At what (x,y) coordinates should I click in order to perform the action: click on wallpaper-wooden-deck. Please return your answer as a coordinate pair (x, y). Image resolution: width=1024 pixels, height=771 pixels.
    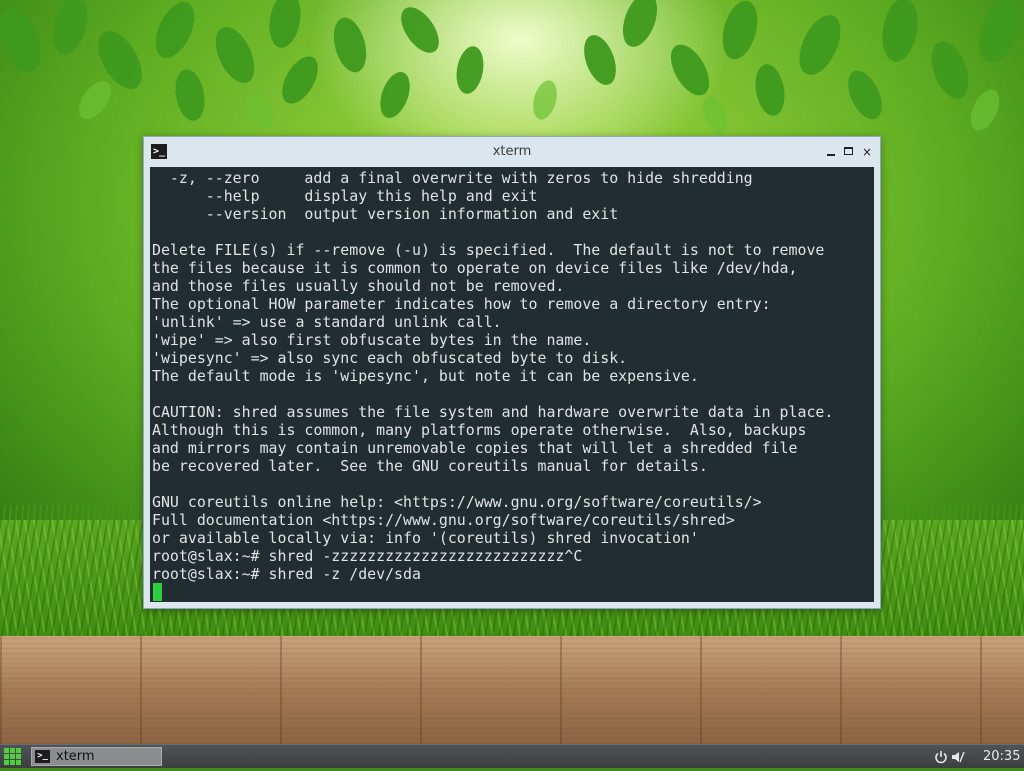
    Looking at the image, I should click on (512, 690).